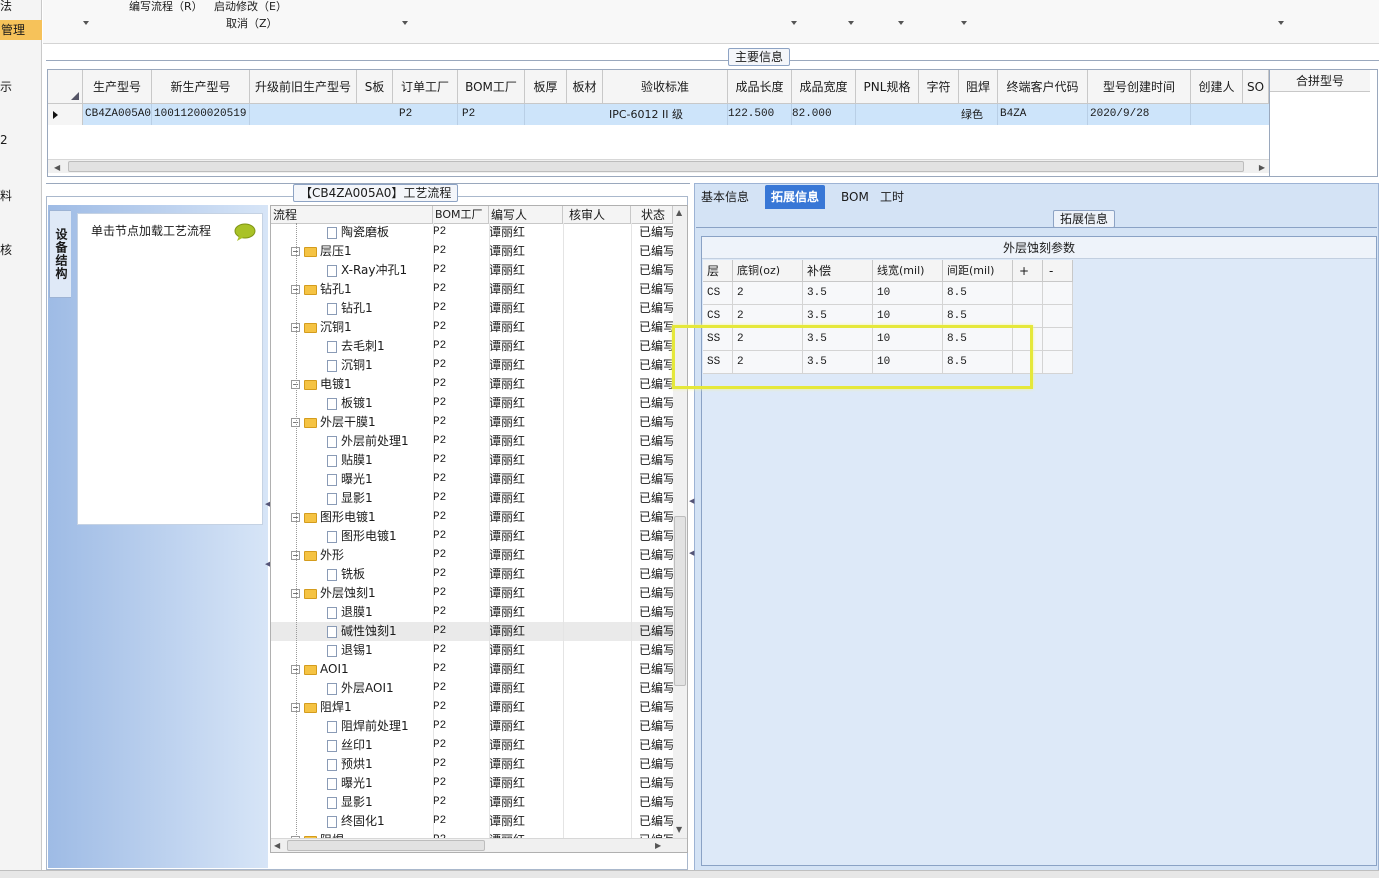 The width and height of the screenshot is (1379, 878). Describe the element at coordinates (60, 254) in the screenshot. I see `equipment-structure-tab: 设备结构` at that location.